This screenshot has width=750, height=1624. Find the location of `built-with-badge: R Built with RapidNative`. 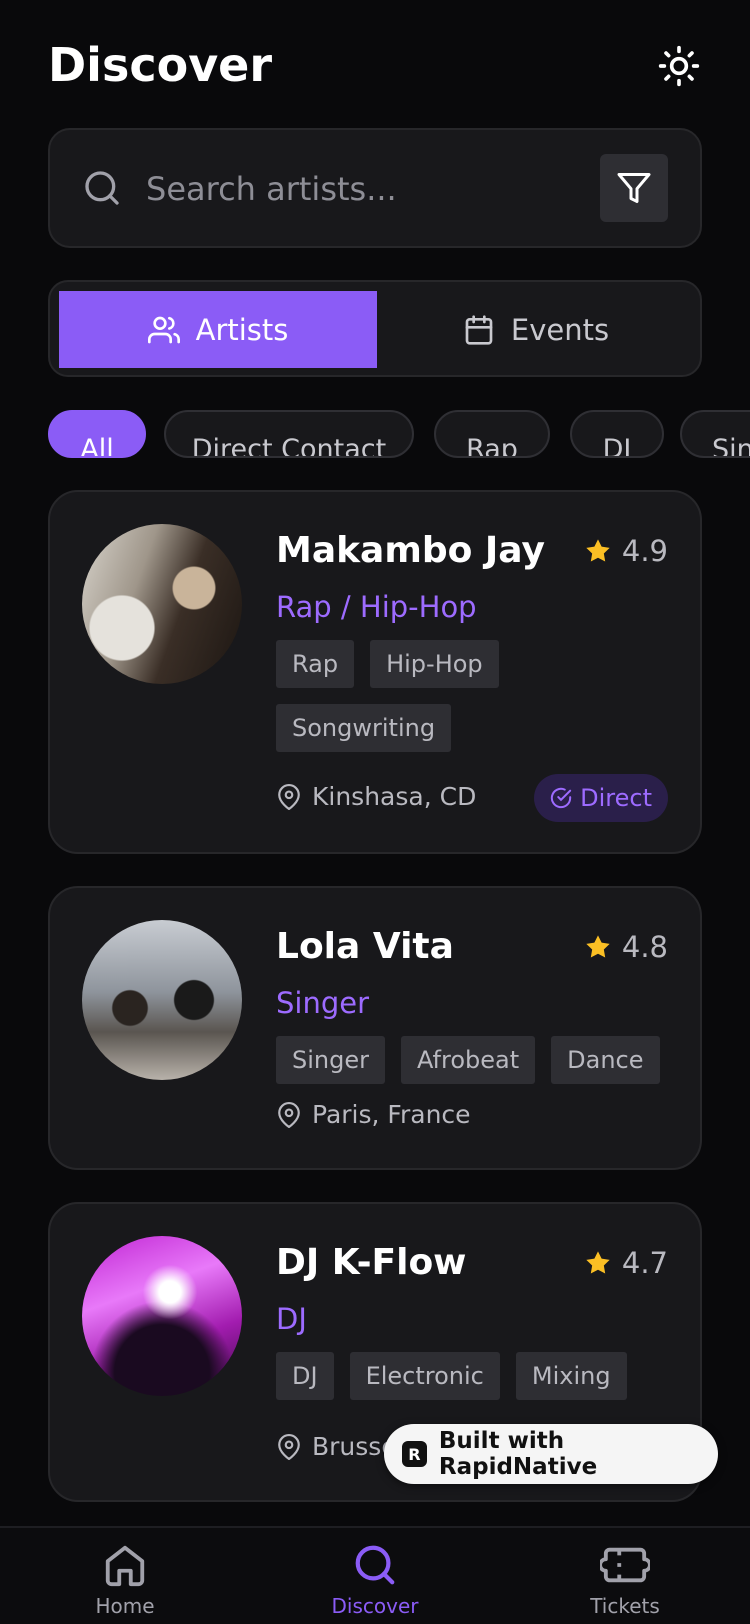

built-with-badge: R Built with RapidNative is located at coordinates (551, 1454).